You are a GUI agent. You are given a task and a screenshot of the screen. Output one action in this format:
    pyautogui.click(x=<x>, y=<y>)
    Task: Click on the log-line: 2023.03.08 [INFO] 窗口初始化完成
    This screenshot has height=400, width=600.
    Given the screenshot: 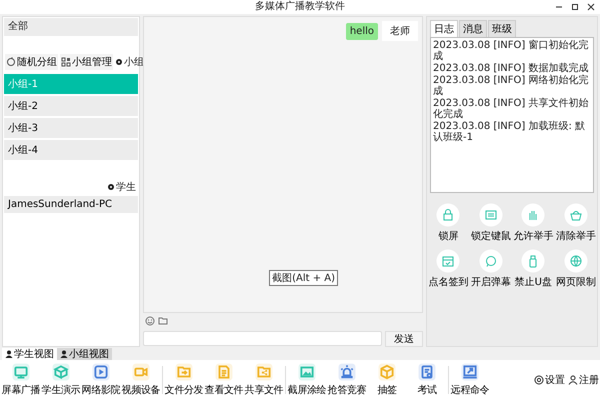 What is the action you would take?
    pyautogui.click(x=511, y=51)
    